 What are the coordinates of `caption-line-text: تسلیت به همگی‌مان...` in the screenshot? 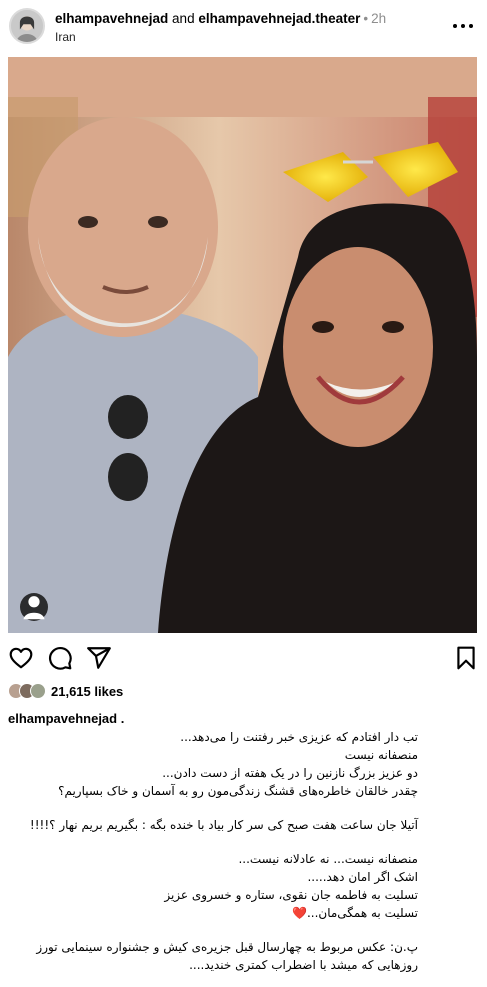 It's located at (362, 913).